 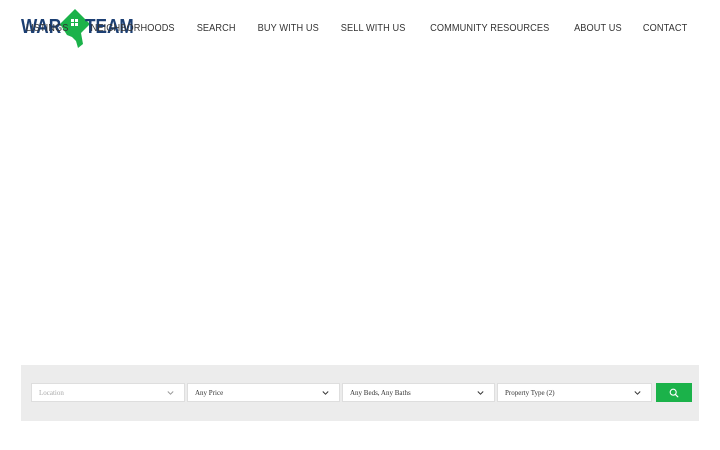 I want to click on search-icon, so click(x=674, y=393).